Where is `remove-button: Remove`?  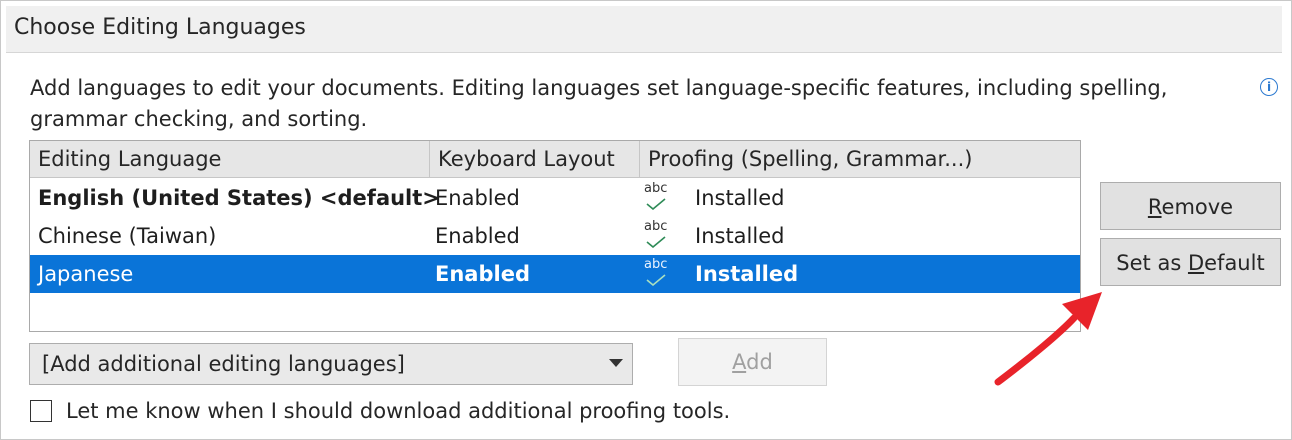 remove-button: Remove is located at coordinates (1190, 206).